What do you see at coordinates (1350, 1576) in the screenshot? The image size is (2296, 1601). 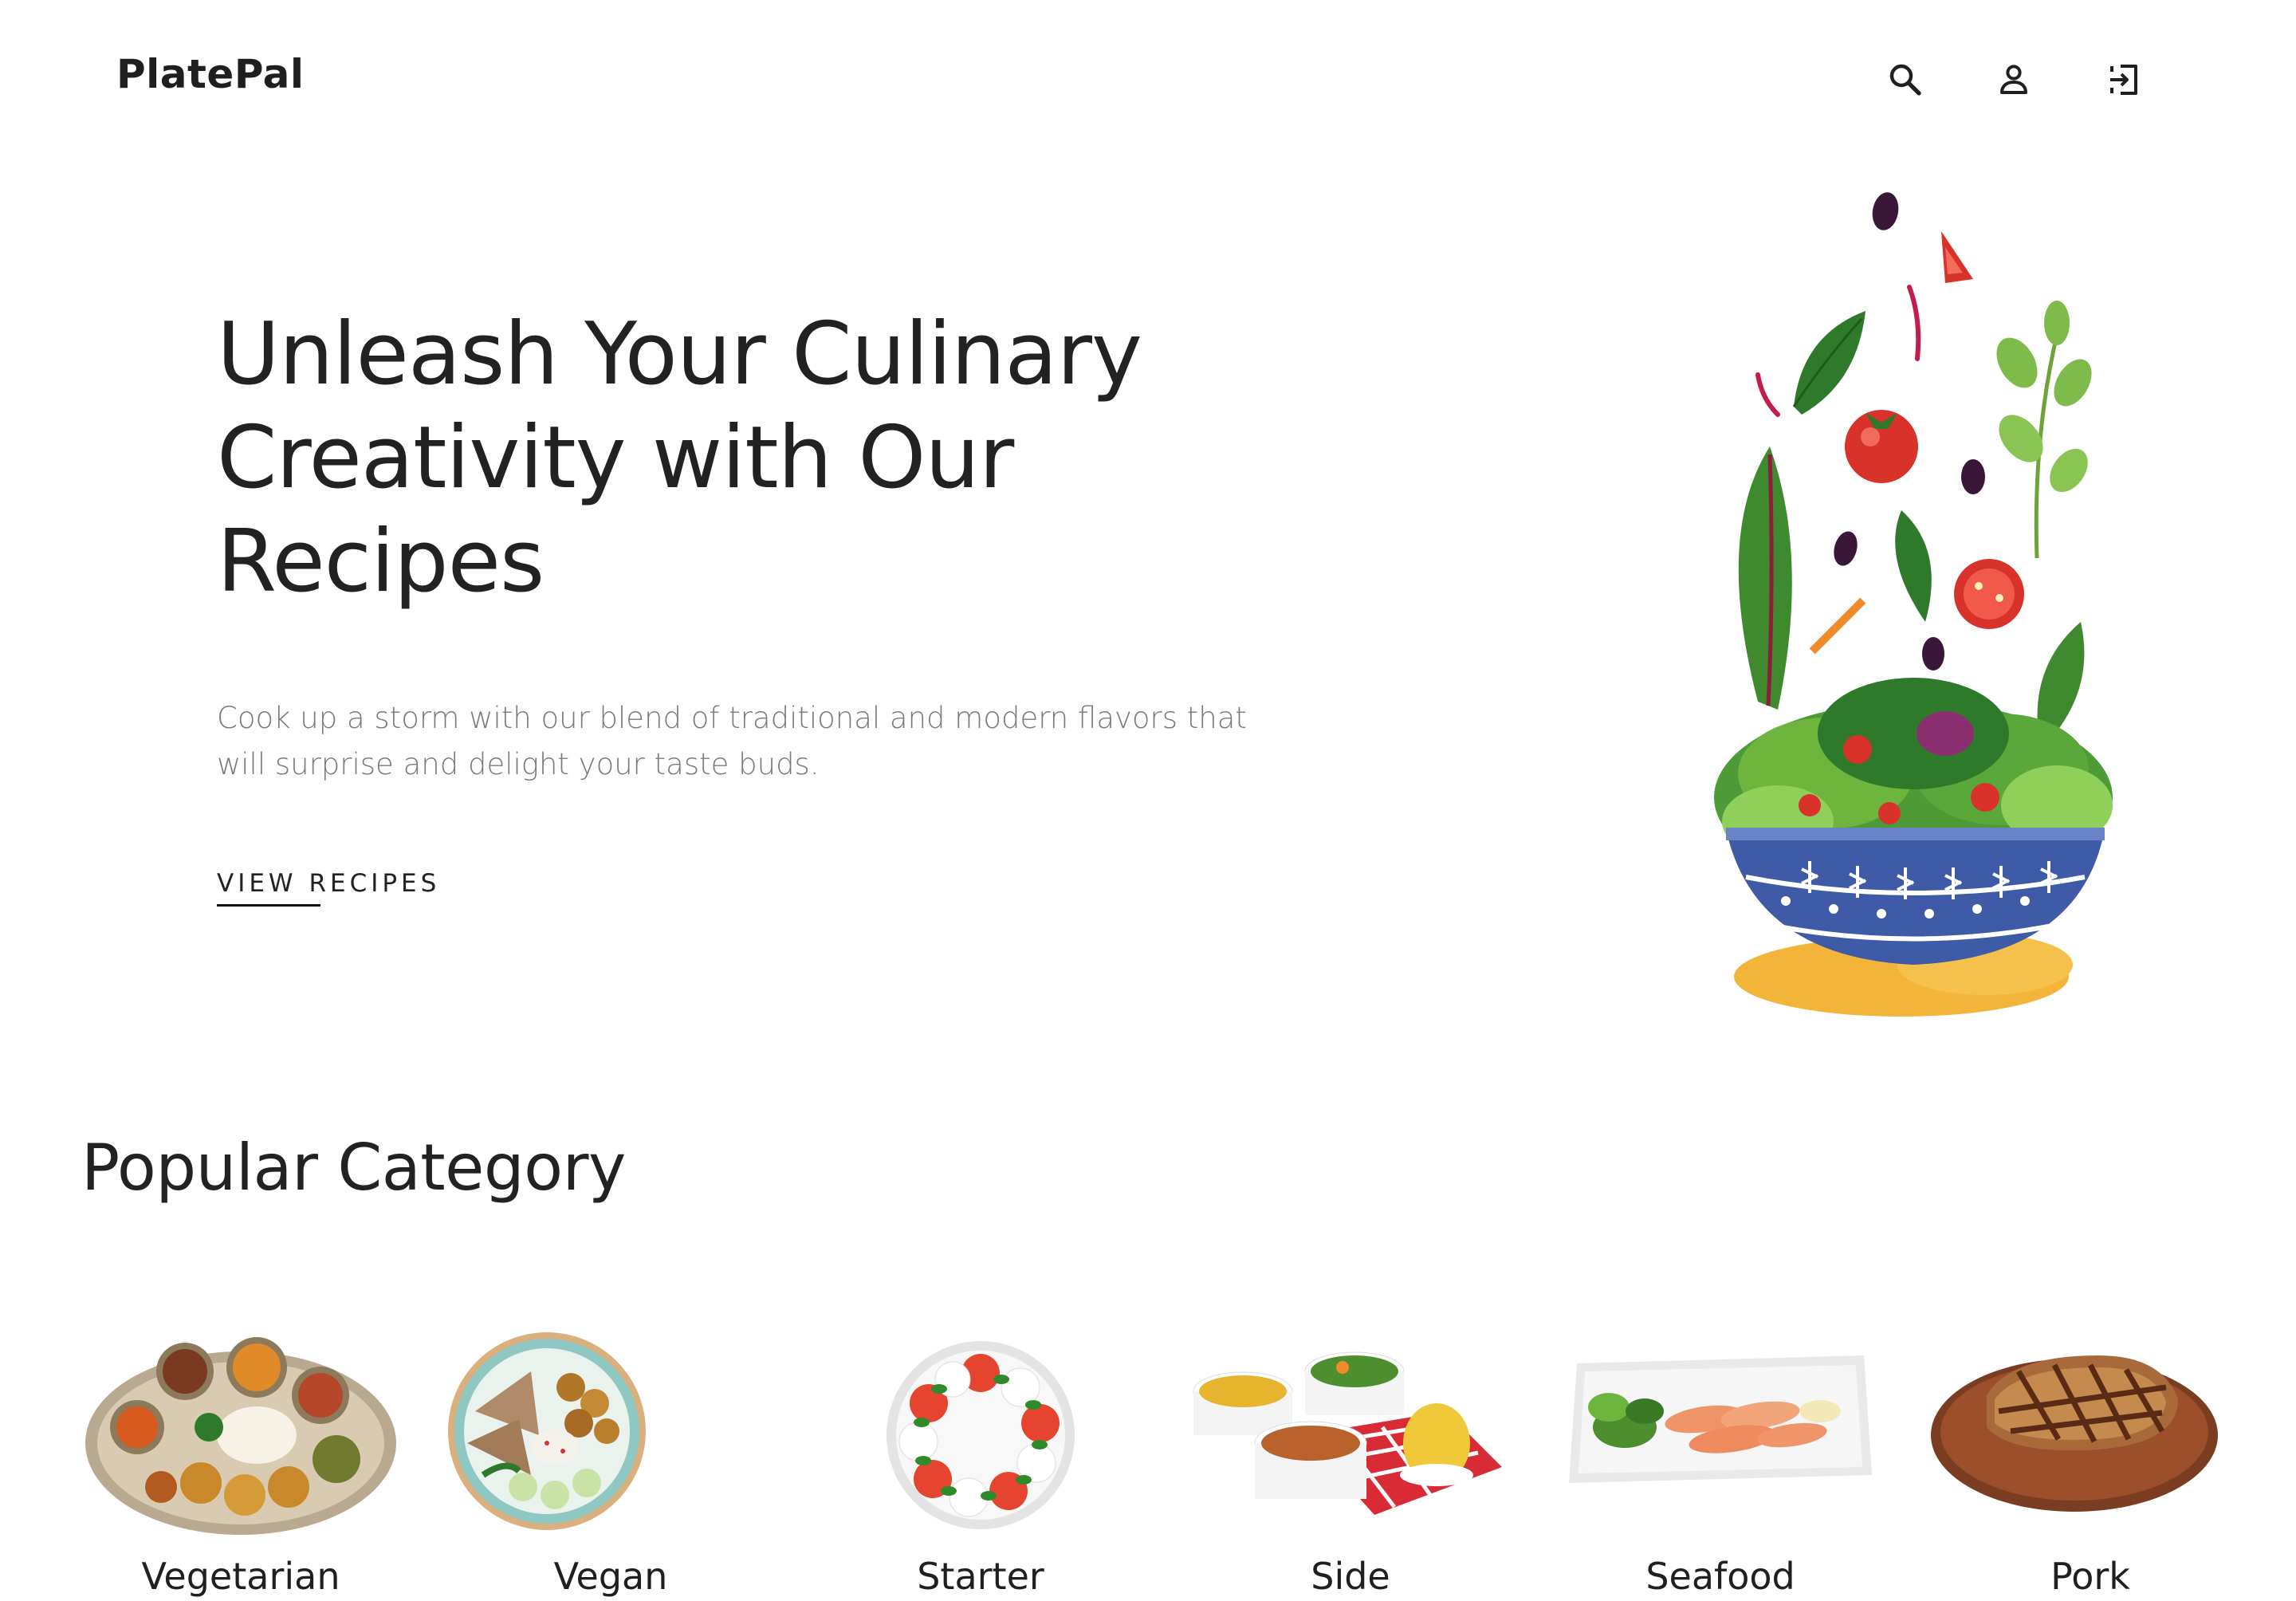 I see `category-label-side: Side` at bounding box center [1350, 1576].